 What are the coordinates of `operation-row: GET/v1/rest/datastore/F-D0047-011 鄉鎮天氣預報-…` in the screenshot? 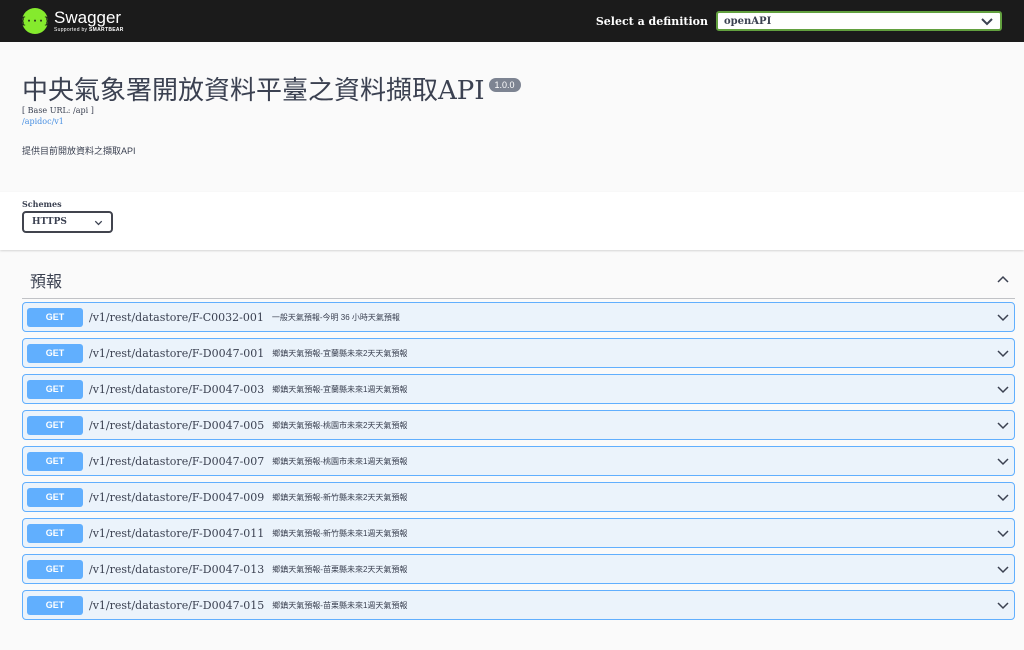 It's located at (518, 533).